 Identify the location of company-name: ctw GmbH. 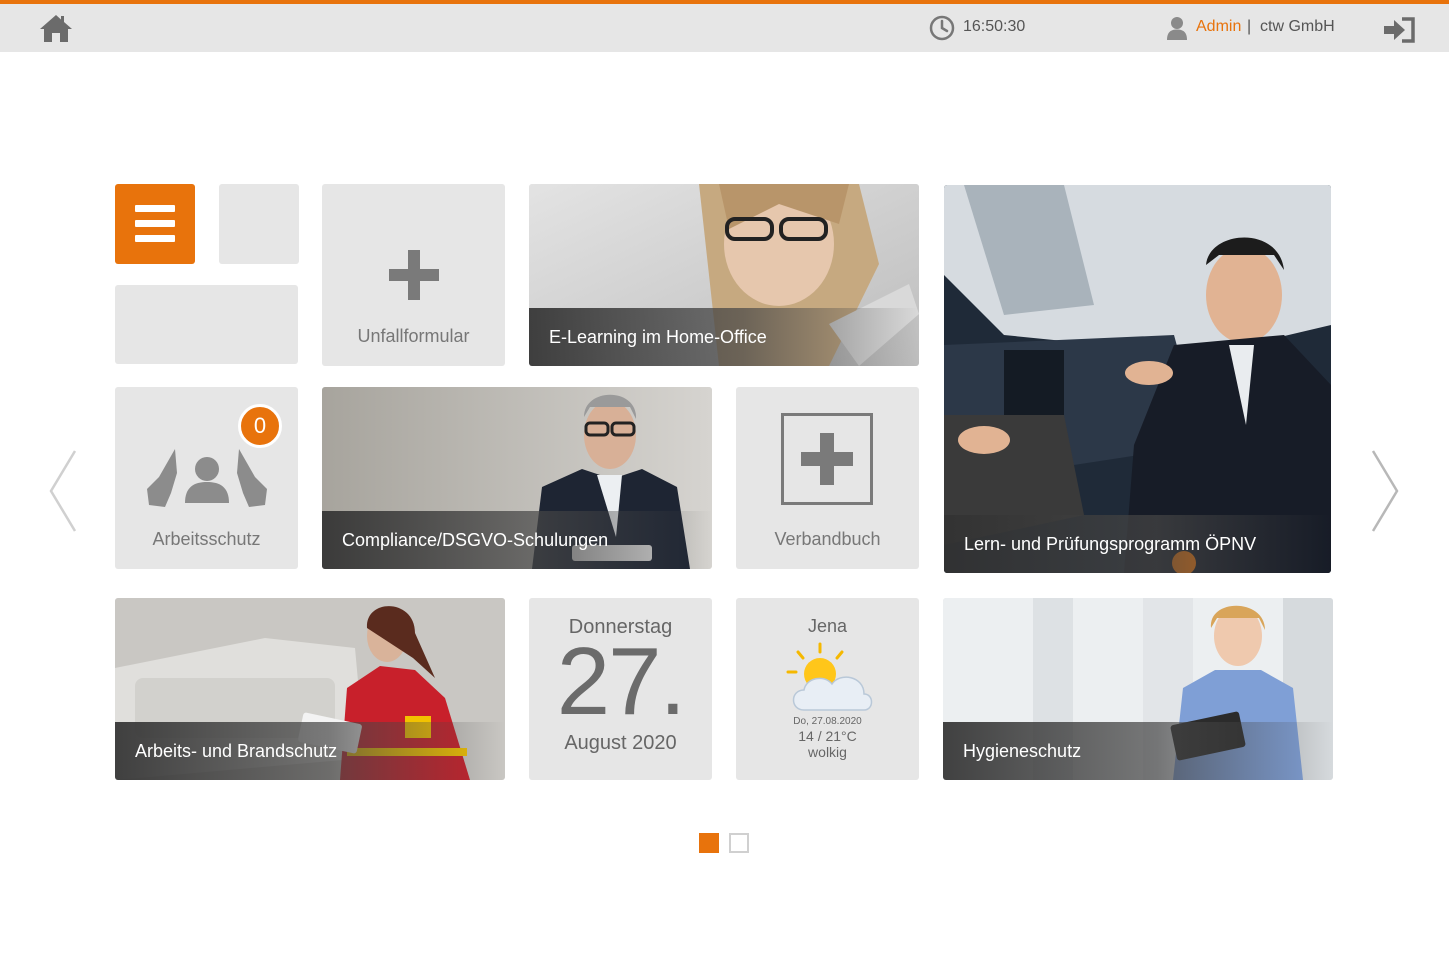
(1297, 26).